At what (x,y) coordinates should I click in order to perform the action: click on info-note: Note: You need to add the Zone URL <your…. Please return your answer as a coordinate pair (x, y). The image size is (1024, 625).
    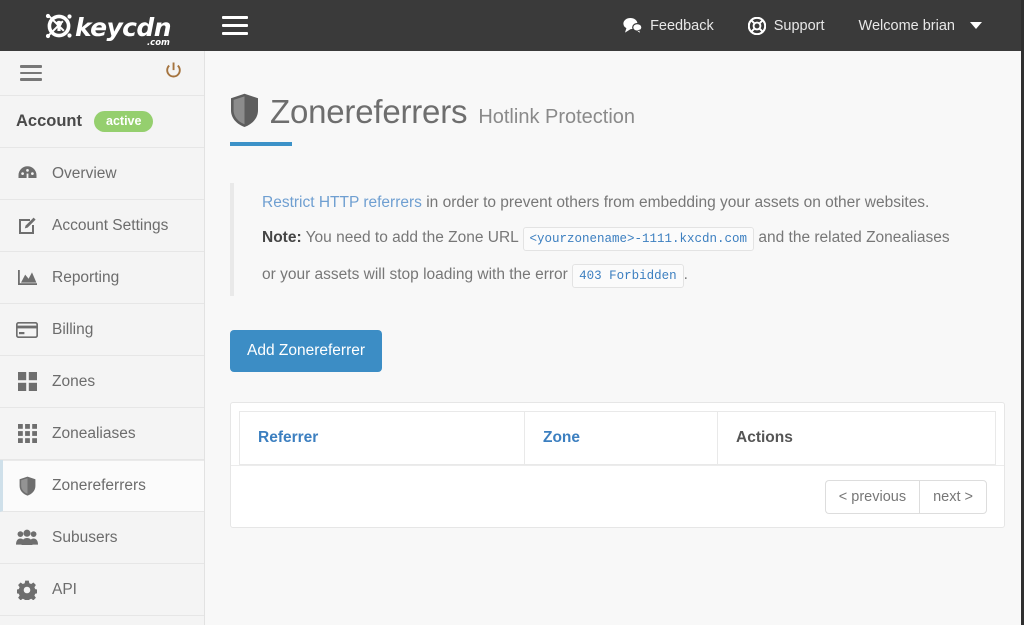
    Looking at the image, I should click on (613, 257).